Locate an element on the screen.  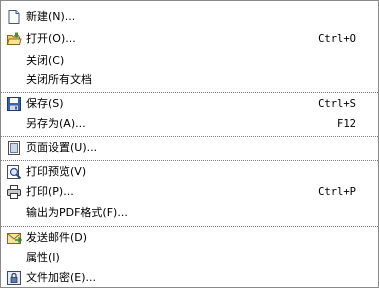
new-document-icon is located at coordinates (14, 17).